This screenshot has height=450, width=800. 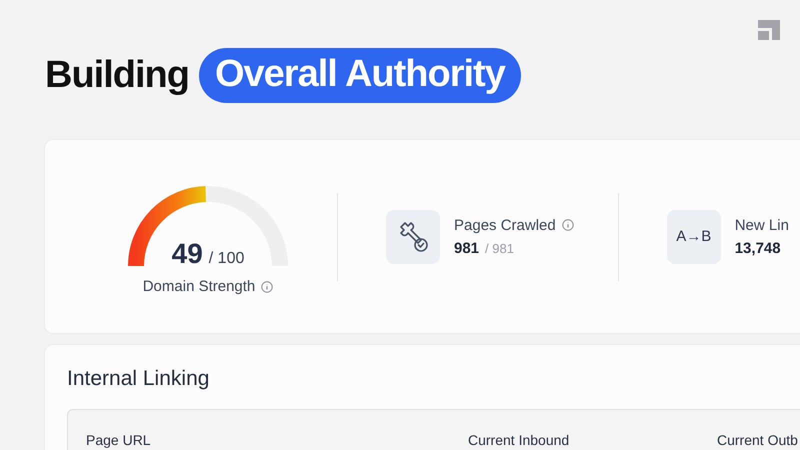 What do you see at coordinates (693, 237) in the screenshot?
I see `stat-icon: A→B` at bounding box center [693, 237].